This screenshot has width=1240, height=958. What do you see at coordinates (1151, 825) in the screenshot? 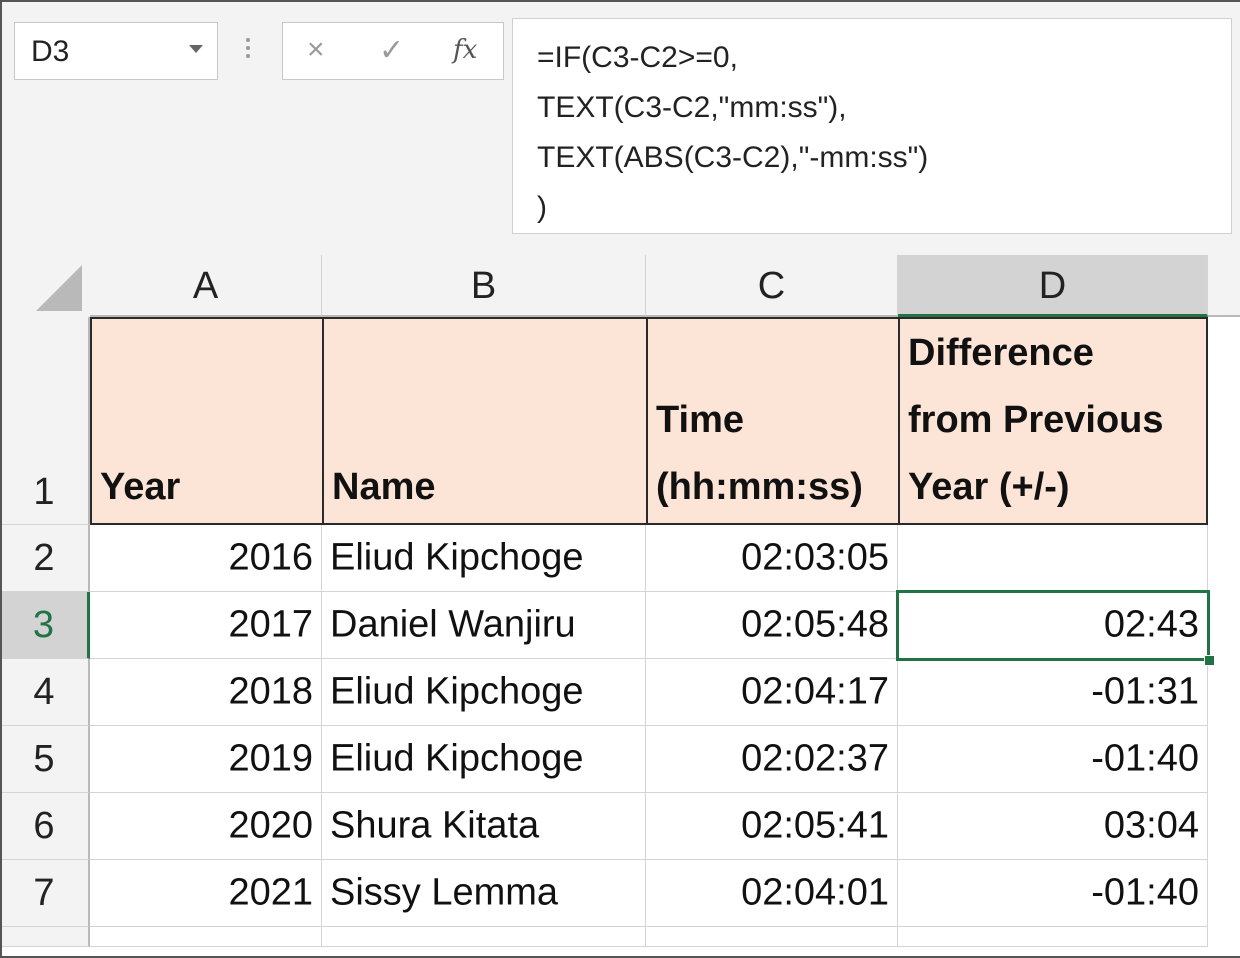
I see `diff-value: 03:04` at bounding box center [1151, 825].